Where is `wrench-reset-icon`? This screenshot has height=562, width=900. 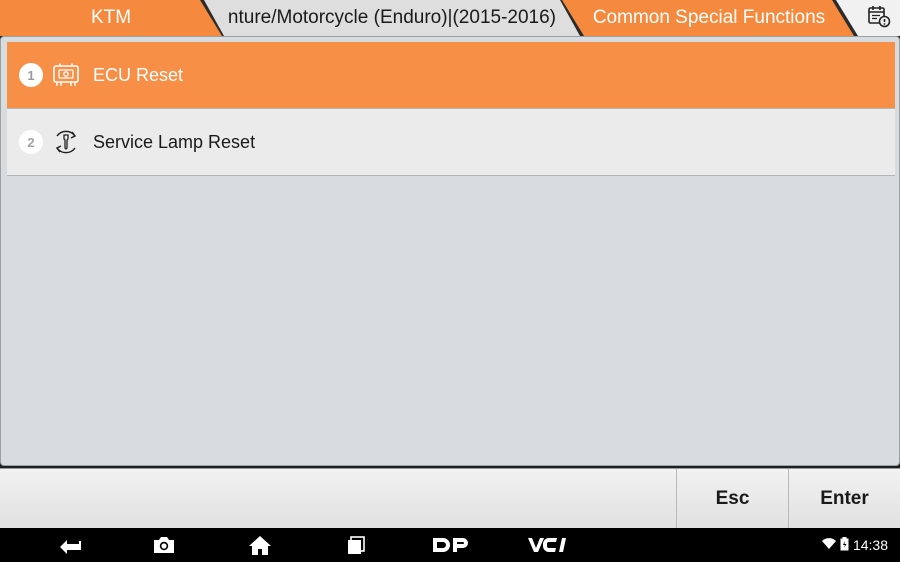 wrench-reset-icon is located at coordinates (66, 142).